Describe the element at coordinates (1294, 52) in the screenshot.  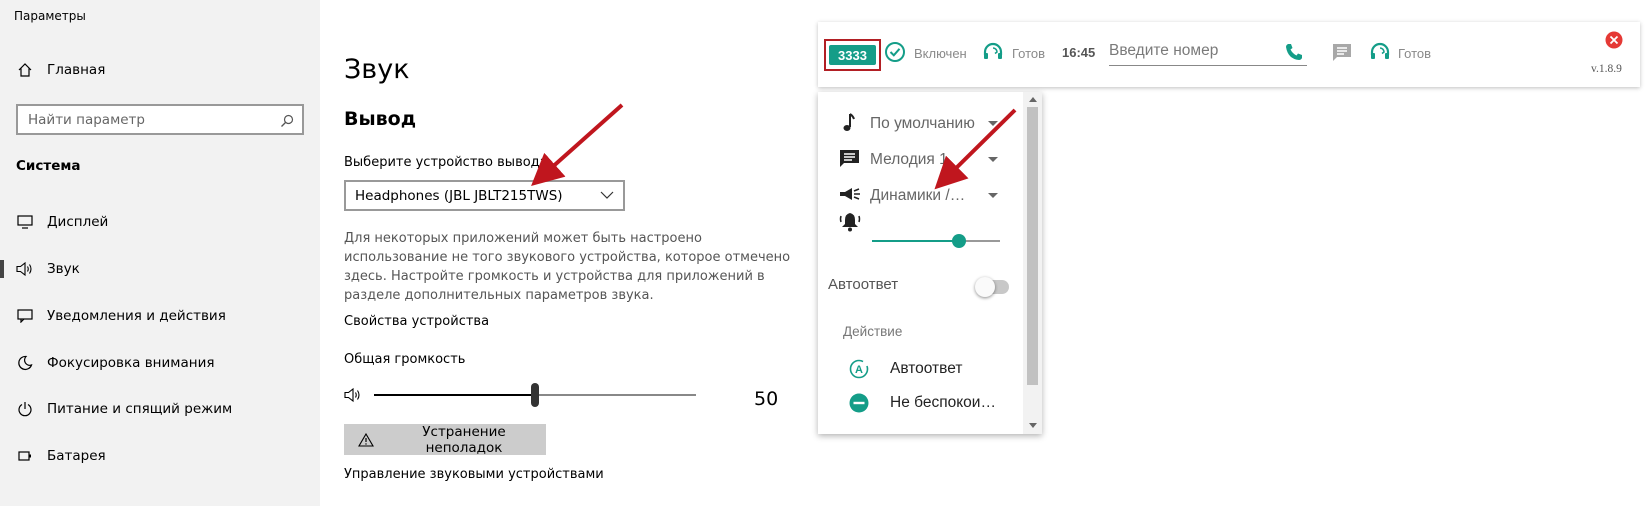
I see `phone-call-icon` at that location.